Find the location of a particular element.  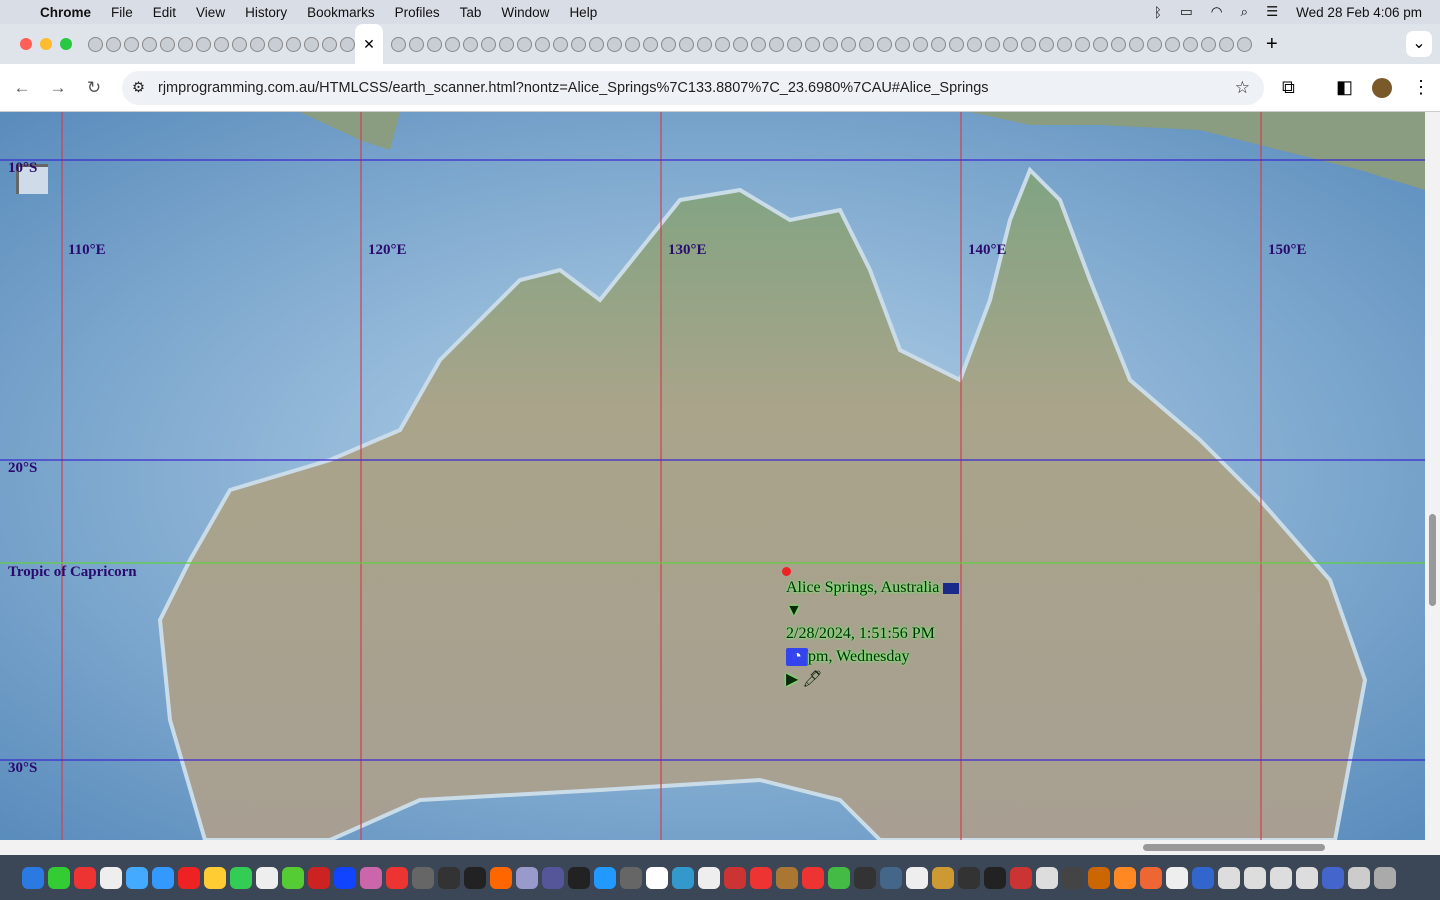

close-window-button is located at coordinates (26, 44).